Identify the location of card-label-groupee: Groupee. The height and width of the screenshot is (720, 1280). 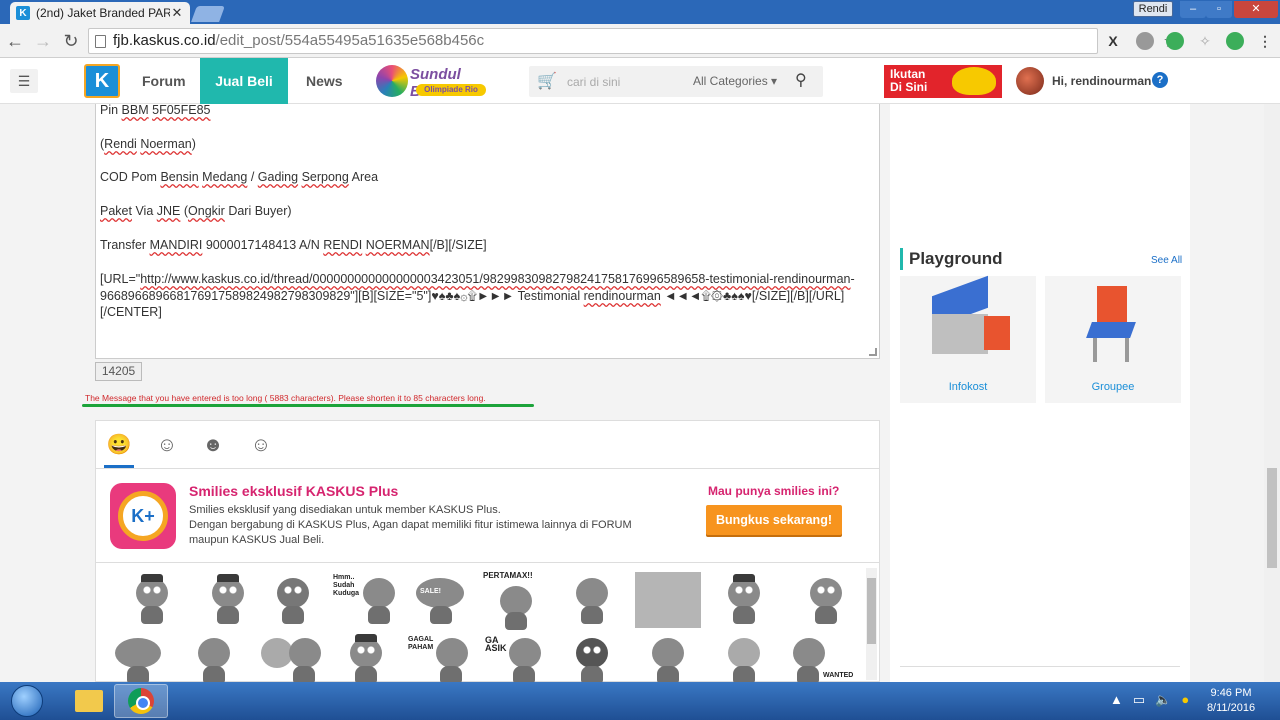
(1113, 387).